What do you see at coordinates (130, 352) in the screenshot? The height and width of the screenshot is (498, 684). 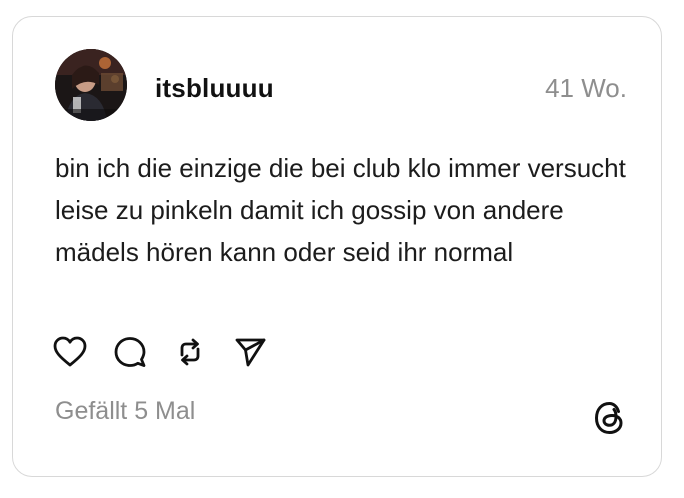 I see `comment-icon` at bounding box center [130, 352].